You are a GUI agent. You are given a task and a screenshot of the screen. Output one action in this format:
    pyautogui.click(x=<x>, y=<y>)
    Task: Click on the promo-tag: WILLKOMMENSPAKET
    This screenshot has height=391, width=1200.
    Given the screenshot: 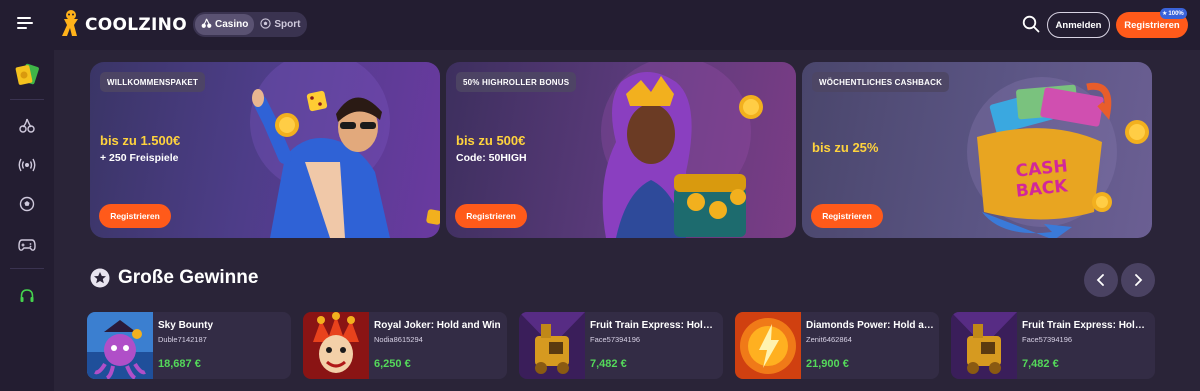 What is the action you would take?
    pyautogui.click(x=153, y=82)
    